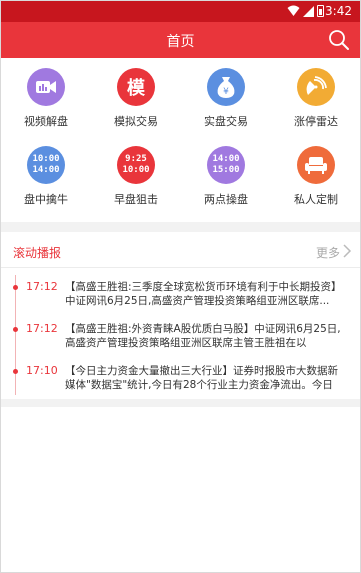  What do you see at coordinates (339, 40) in the screenshot?
I see `search-icon` at bounding box center [339, 40].